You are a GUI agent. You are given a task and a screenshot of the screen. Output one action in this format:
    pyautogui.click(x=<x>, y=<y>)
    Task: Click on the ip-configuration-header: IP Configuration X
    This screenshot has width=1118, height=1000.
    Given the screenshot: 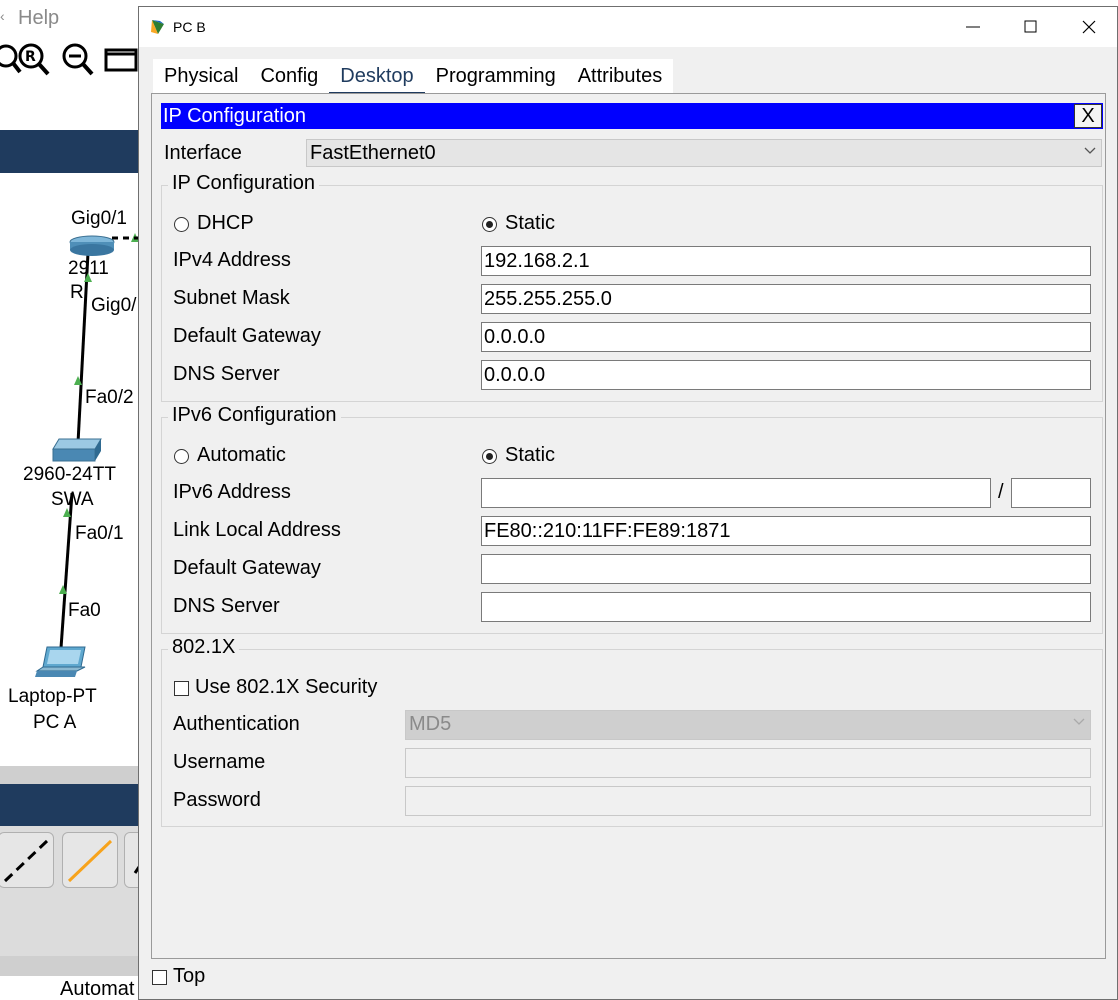 What is the action you would take?
    pyautogui.click(x=632, y=116)
    